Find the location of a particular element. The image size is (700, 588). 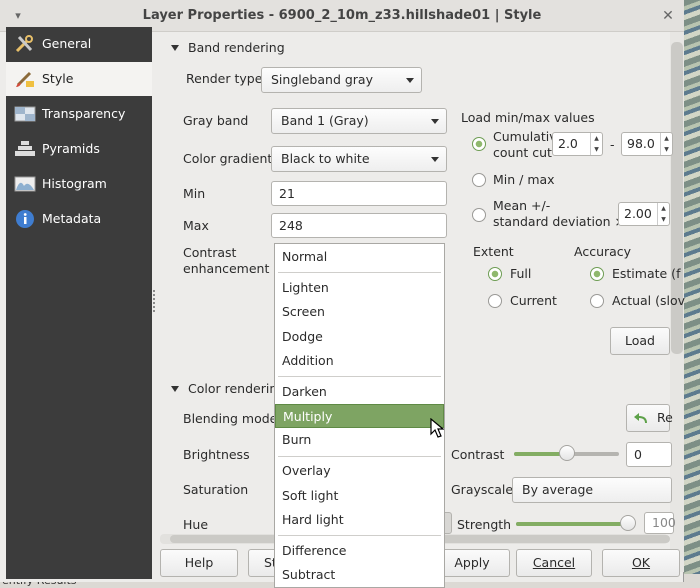

strength-slider-fill is located at coordinates (572, 524).